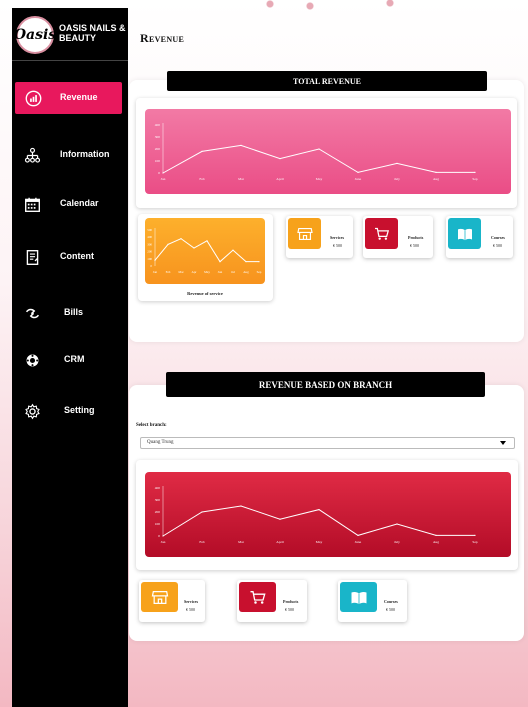 This screenshot has height=707, width=528. What do you see at coordinates (32, 360) in the screenshot?
I see `crm-icon` at bounding box center [32, 360].